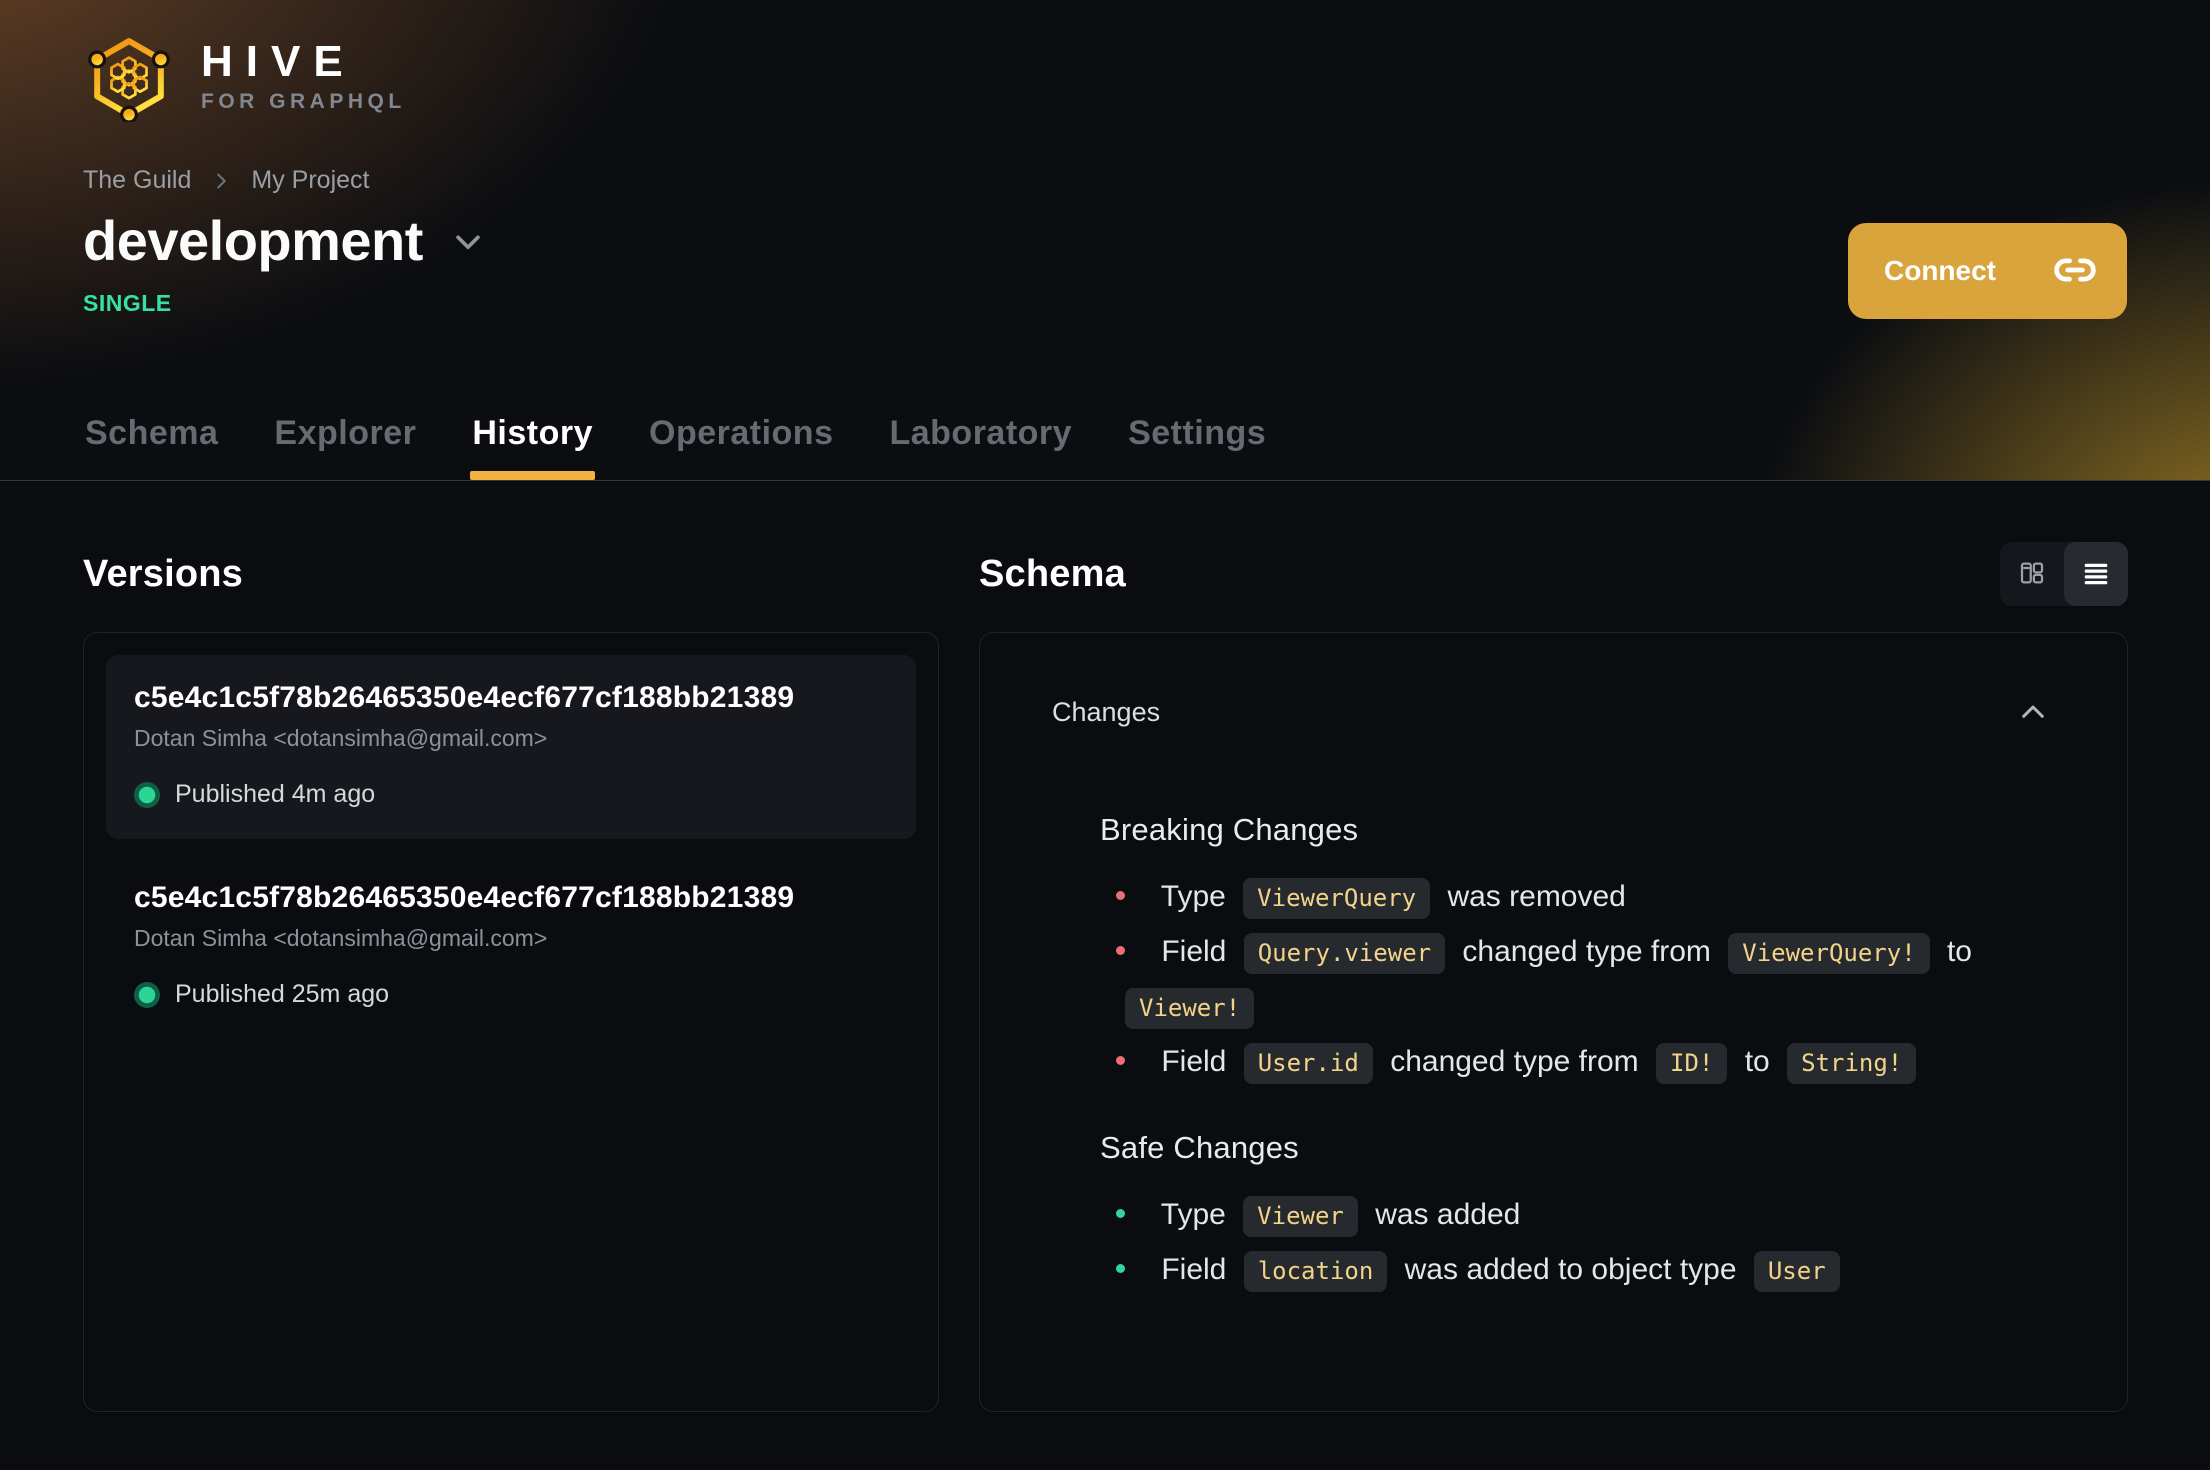 Image resolution: width=2210 pixels, height=1470 pixels. I want to click on hive-logo-icon, so click(129, 80).